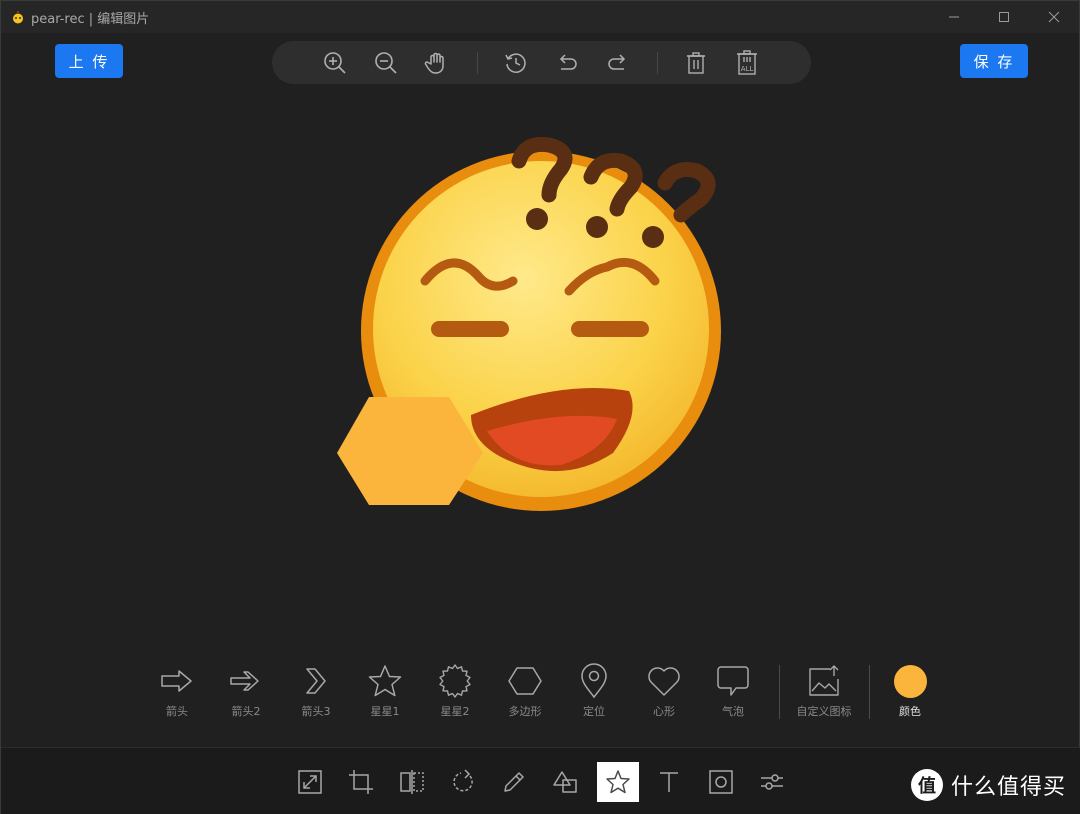  I want to click on shape-item-arrow: 箭头, so click(177, 691).